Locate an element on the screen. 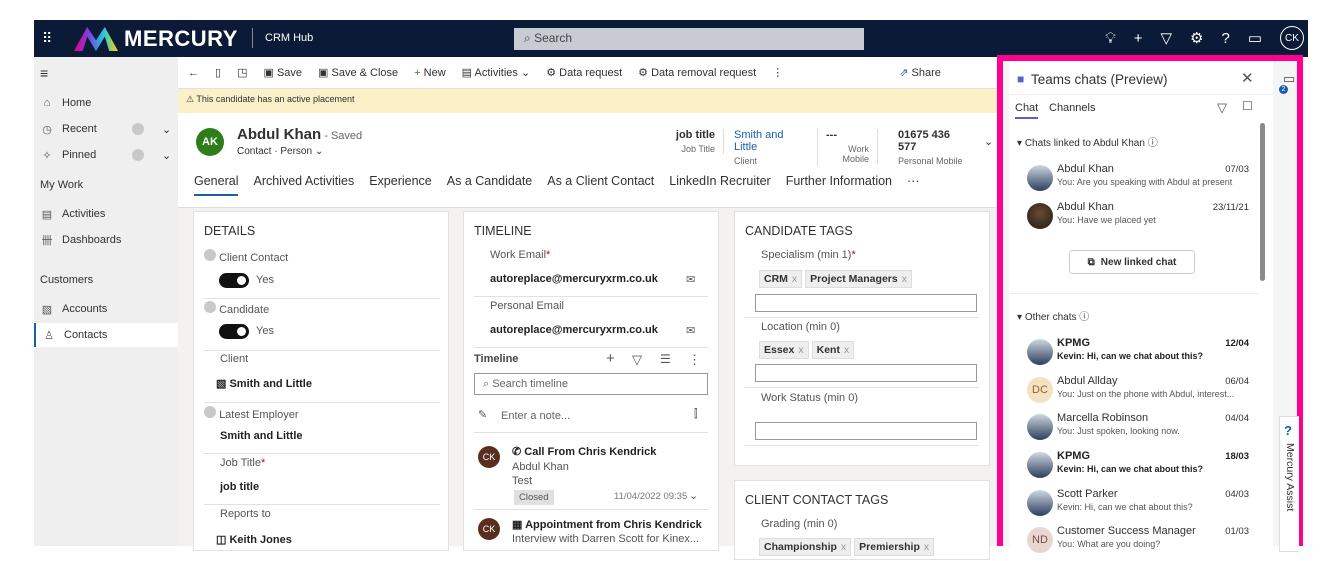 Image resolution: width=1342 pixels, height=561 pixels. client-link: ▧ Smith and Little is located at coordinates (264, 383).